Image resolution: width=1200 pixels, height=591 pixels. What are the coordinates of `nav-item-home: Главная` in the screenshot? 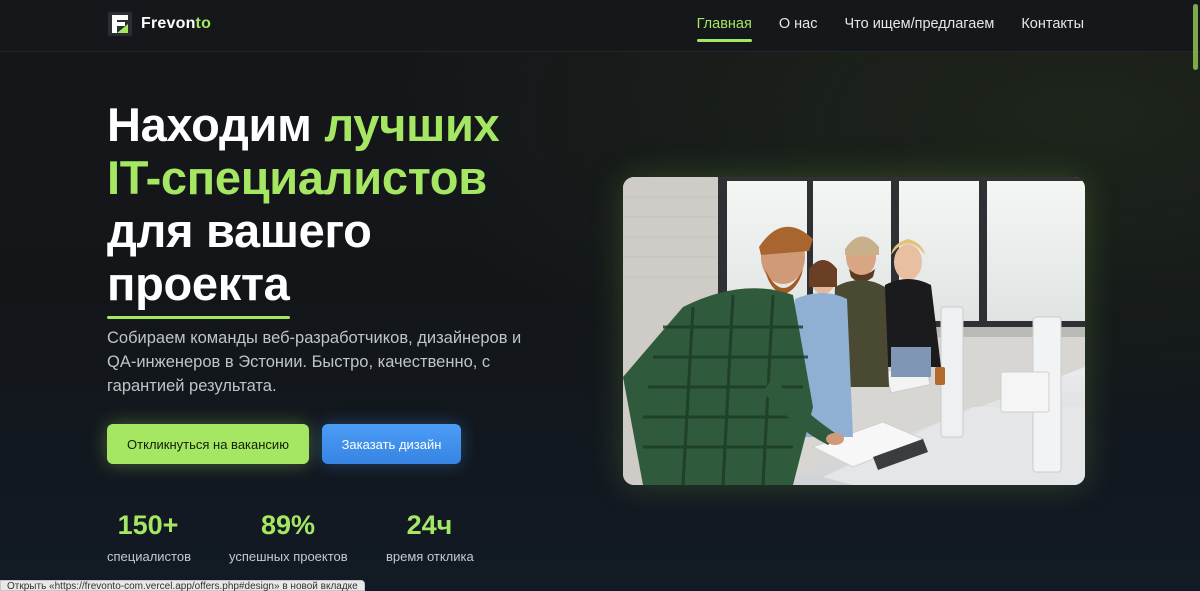 It's located at (724, 29).